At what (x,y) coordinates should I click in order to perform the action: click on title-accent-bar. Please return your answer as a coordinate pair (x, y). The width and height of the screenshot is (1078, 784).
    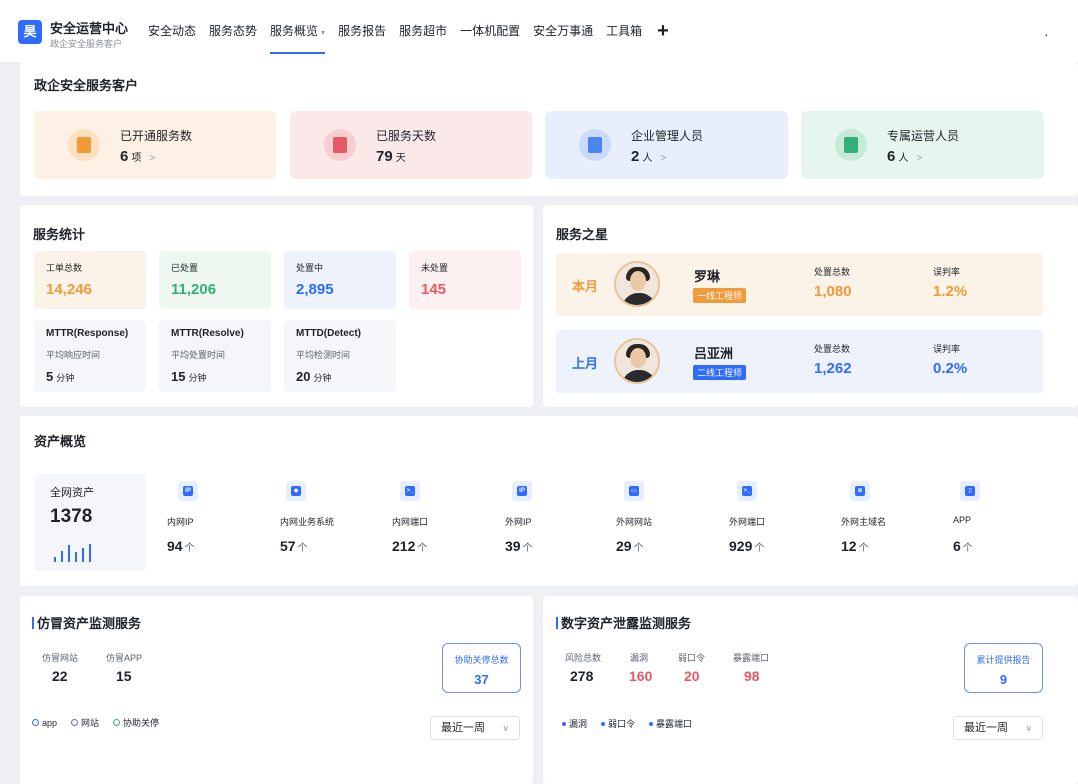
    Looking at the image, I should click on (33, 623).